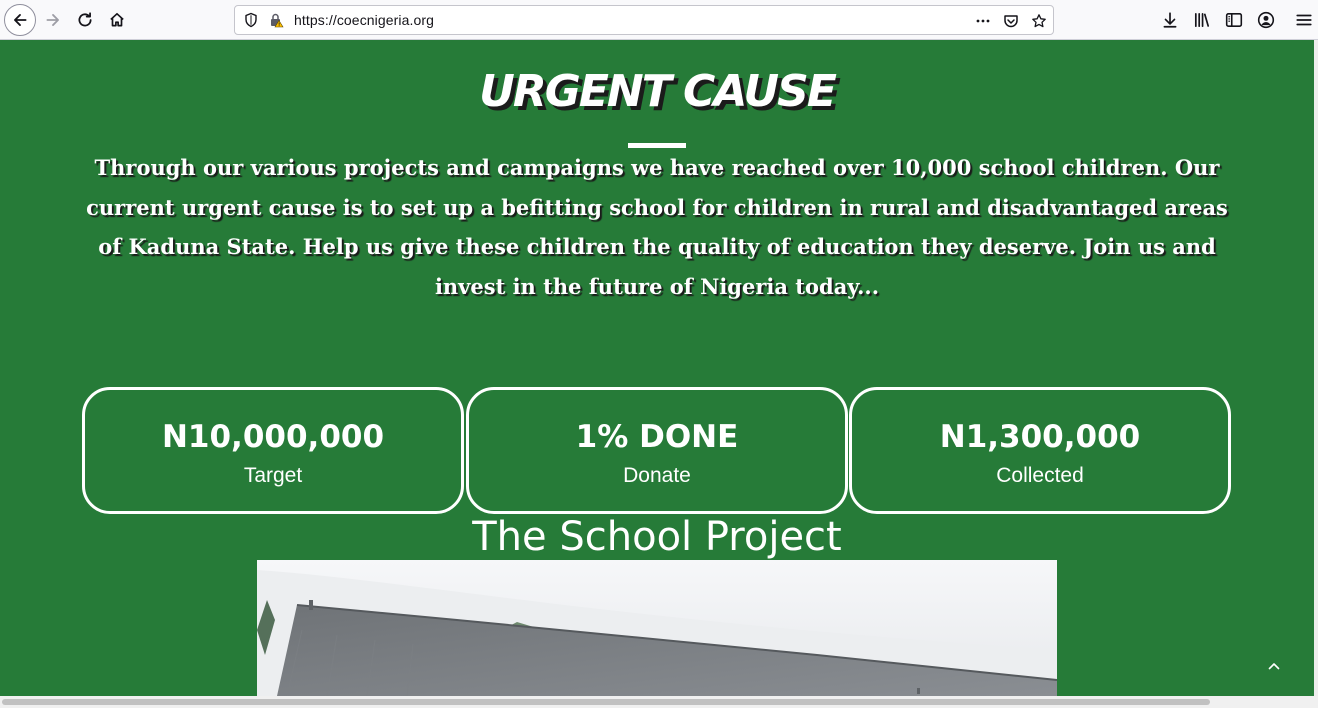 Image resolution: width=1318 pixels, height=708 pixels. I want to click on forward-arrow-icon, so click(52, 20).